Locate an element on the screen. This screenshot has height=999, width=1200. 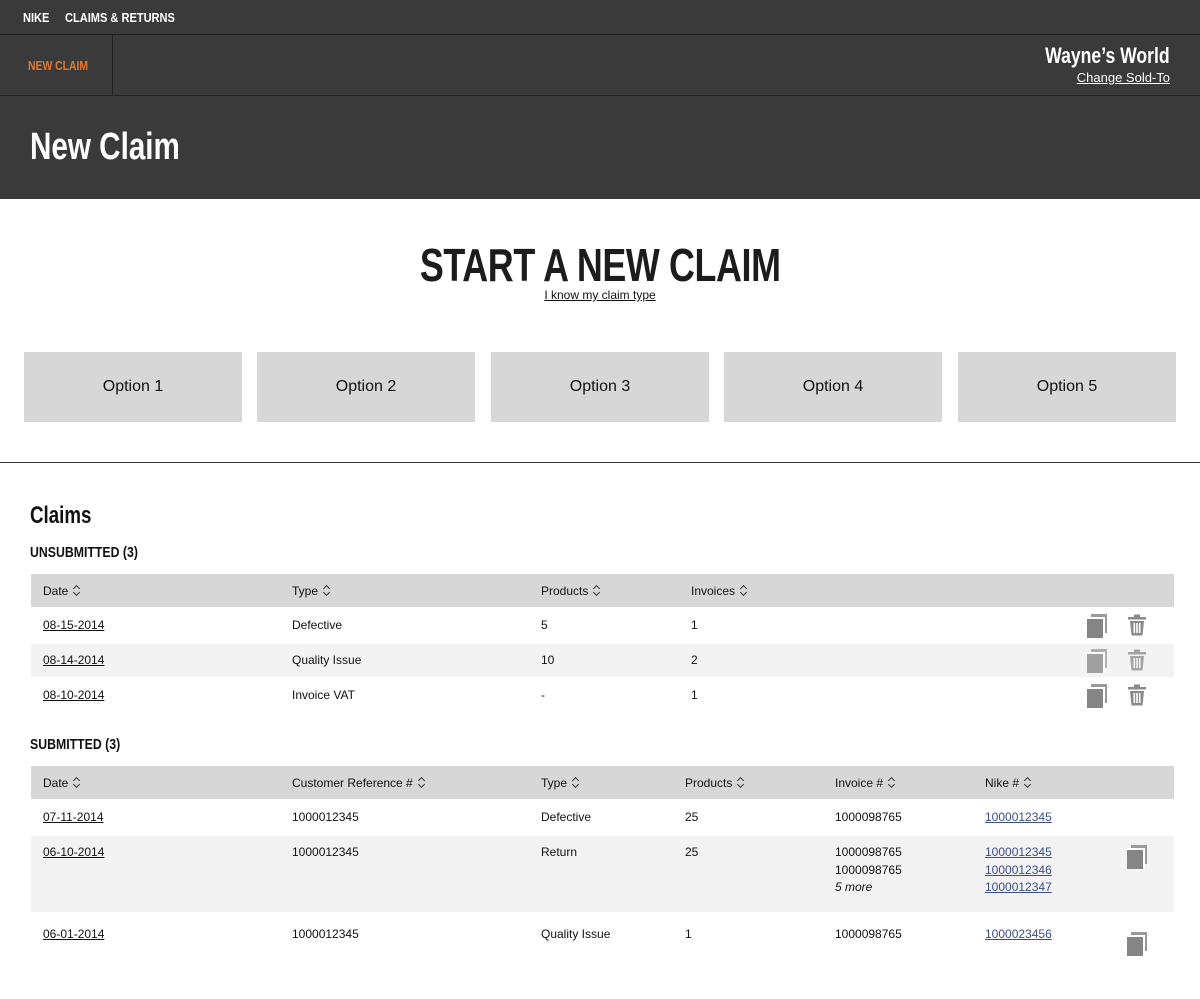
row-type: Invoice VAT is located at coordinates (323, 695).